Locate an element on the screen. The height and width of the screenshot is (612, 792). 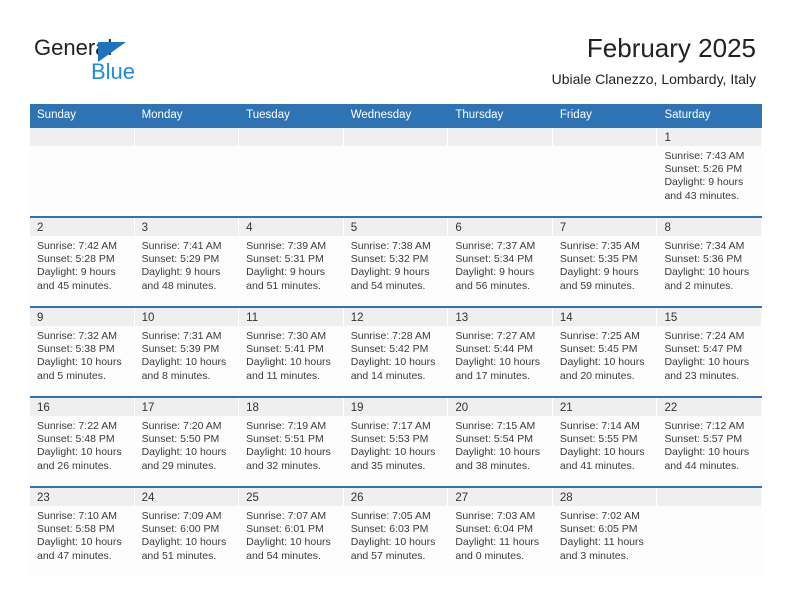
sunset-text: Sunset: 5:31 PM is located at coordinates (285, 259).